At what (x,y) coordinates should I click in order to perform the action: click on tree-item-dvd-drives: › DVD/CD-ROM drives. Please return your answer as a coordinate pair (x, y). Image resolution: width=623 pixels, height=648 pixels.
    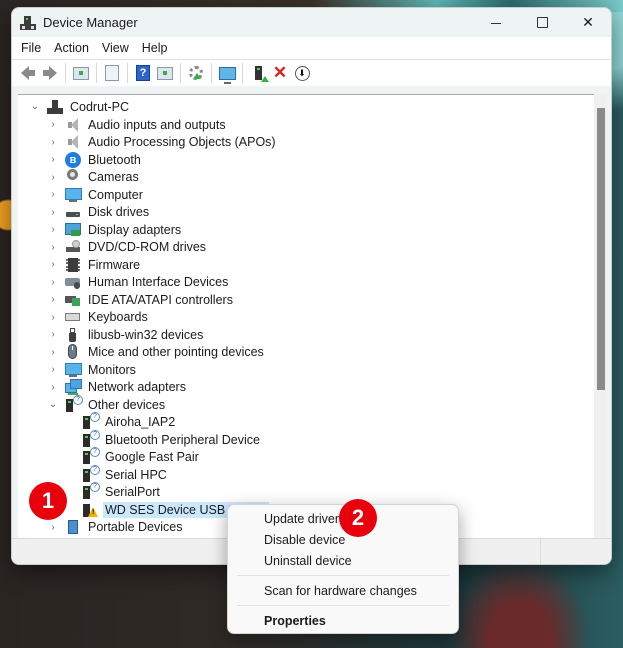
    Looking at the image, I should click on (128, 248).